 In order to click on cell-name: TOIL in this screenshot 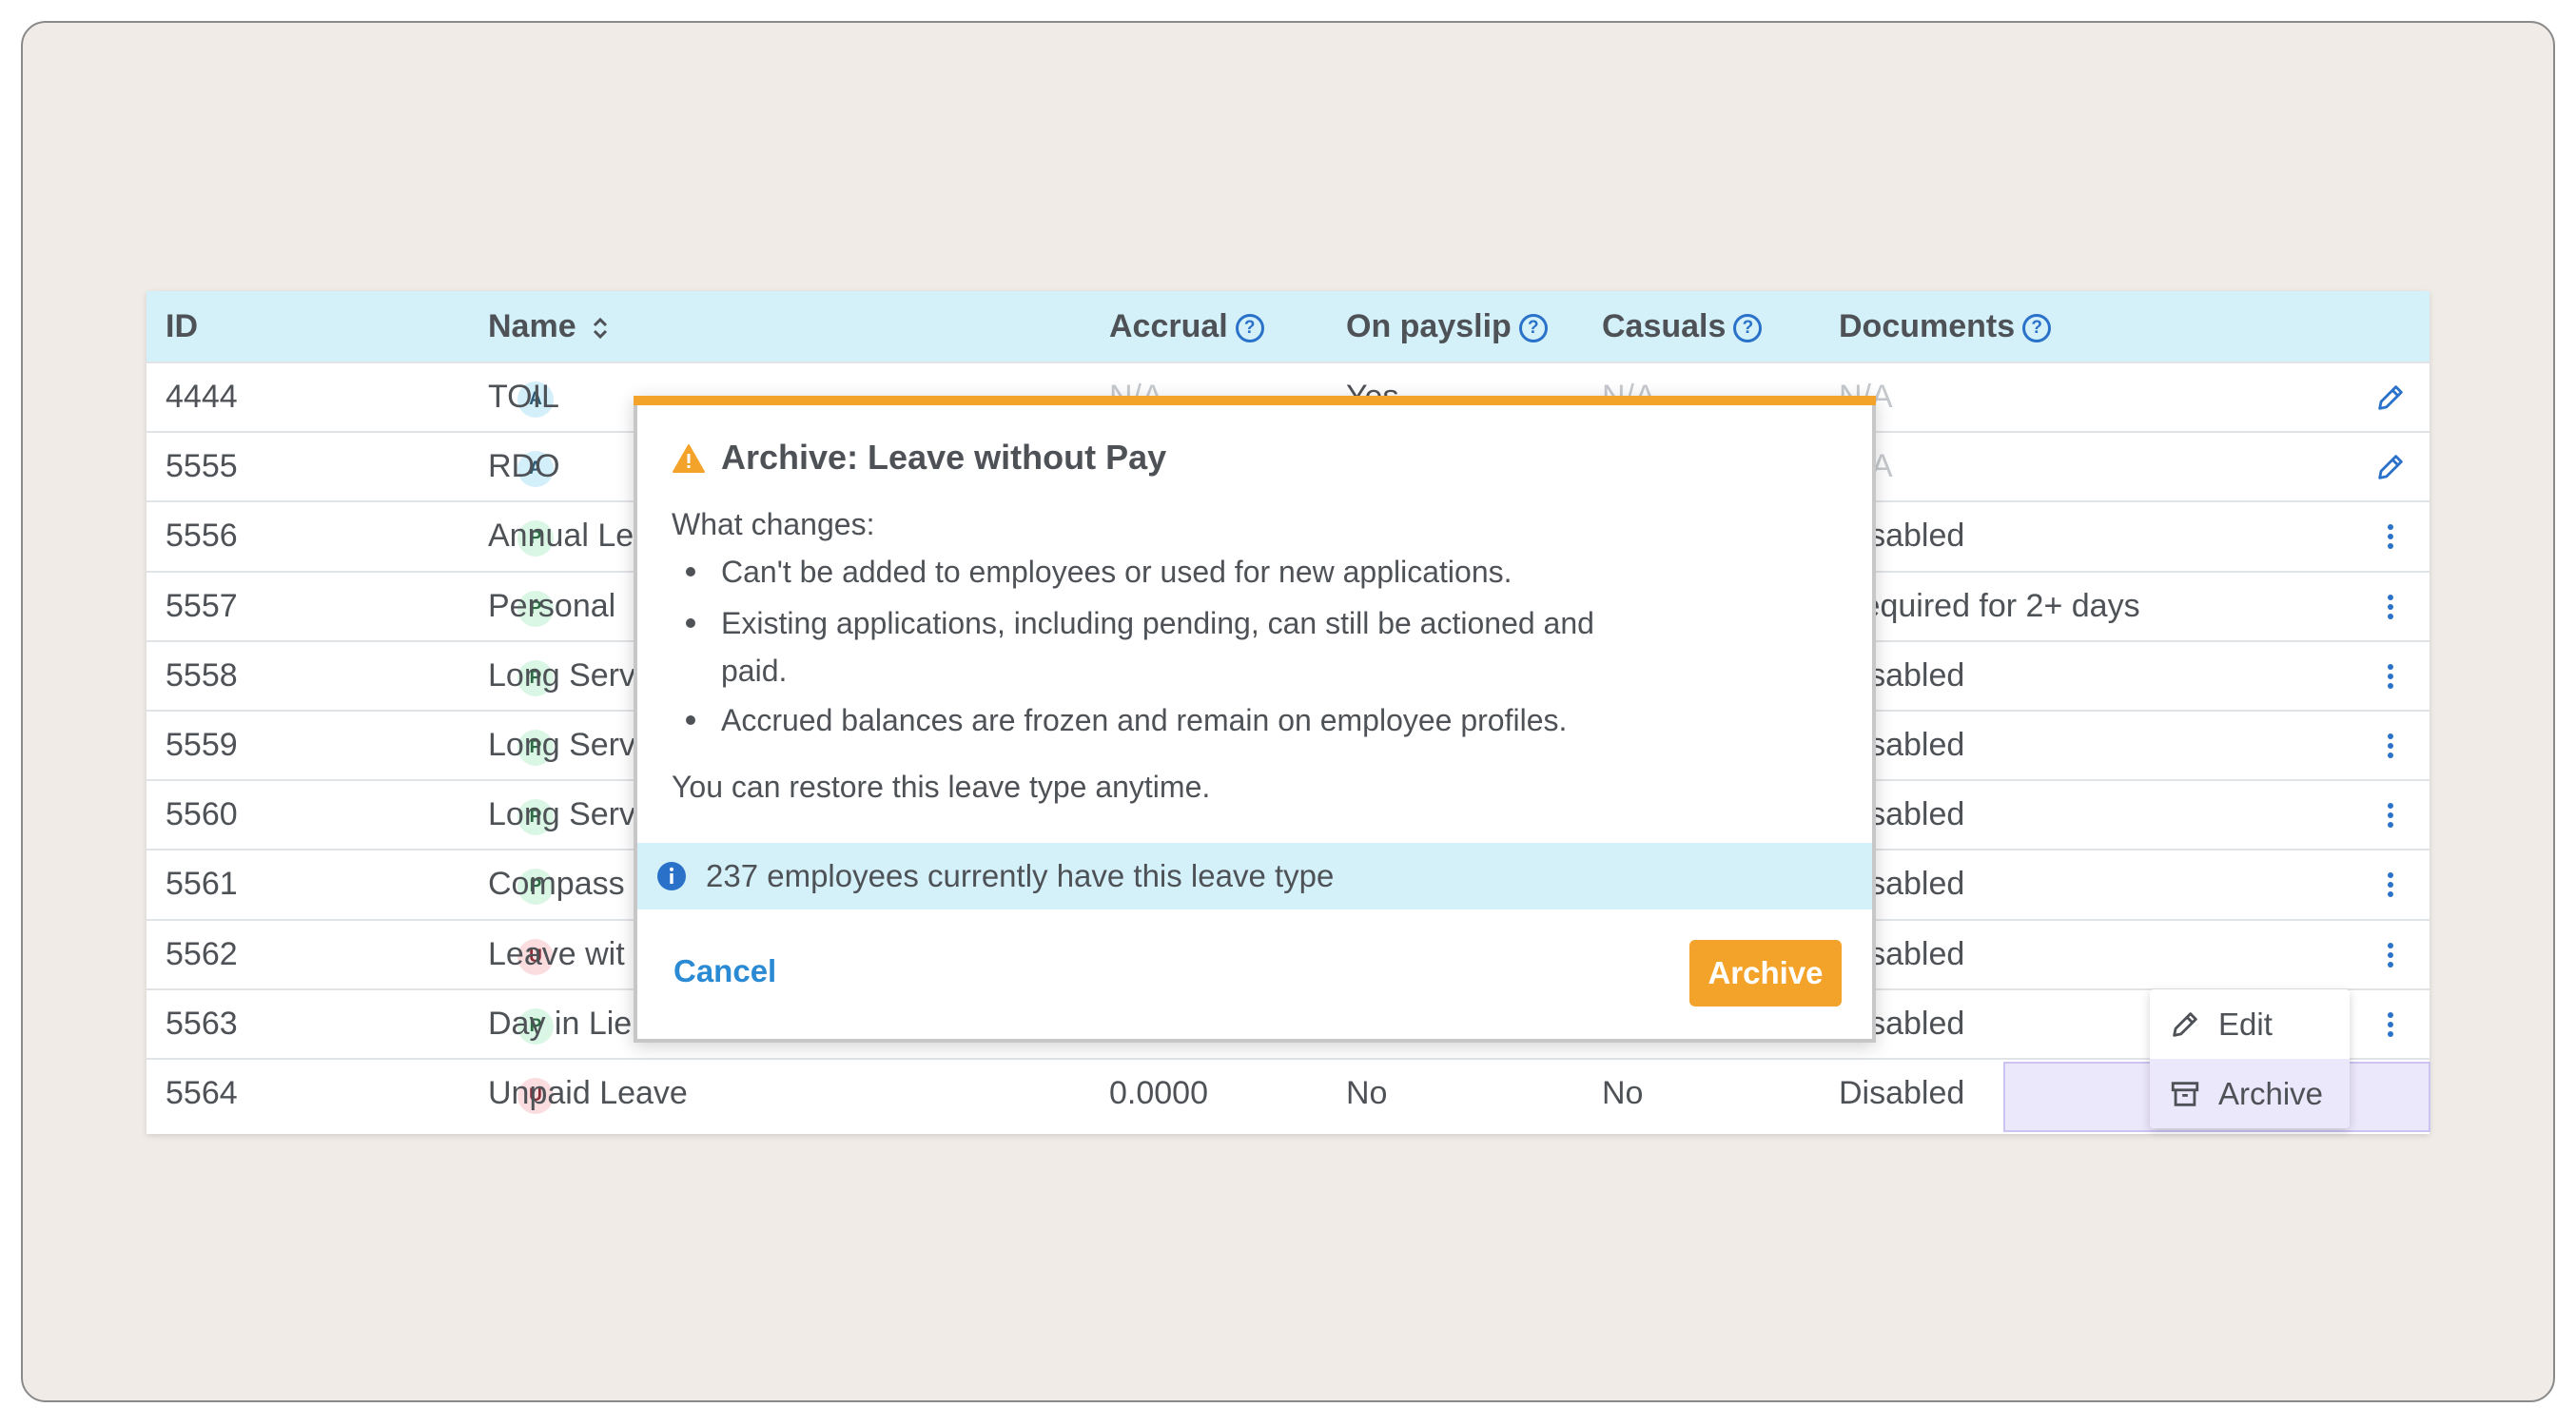, I will do `click(523, 397)`.